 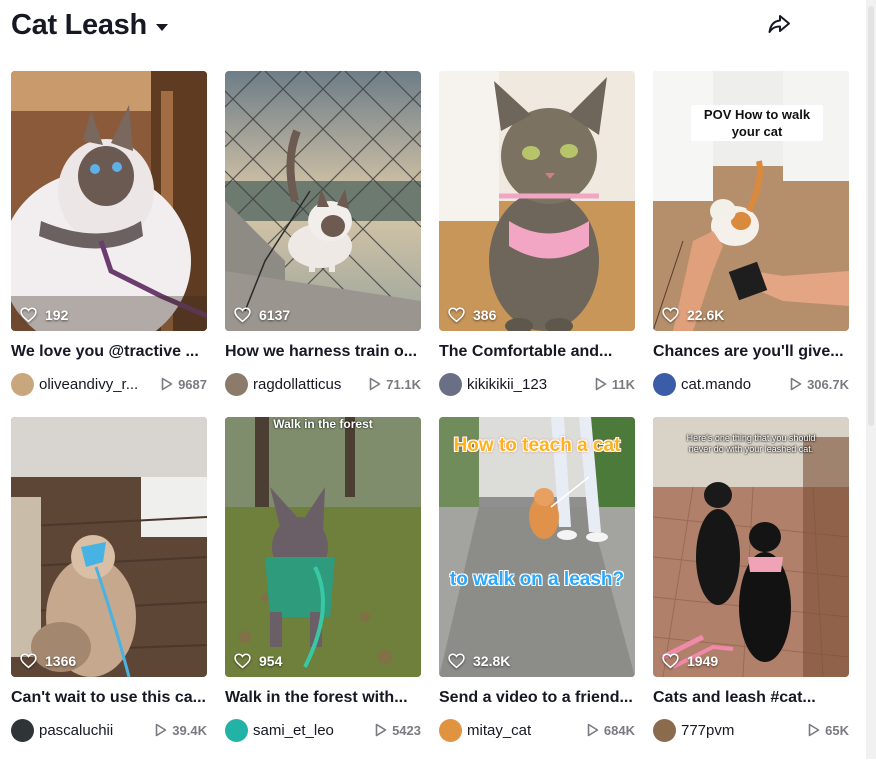 What do you see at coordinates (521, 730) in the screenshot?
I see `username: mitay_cat` at bounding box center [521, 730].